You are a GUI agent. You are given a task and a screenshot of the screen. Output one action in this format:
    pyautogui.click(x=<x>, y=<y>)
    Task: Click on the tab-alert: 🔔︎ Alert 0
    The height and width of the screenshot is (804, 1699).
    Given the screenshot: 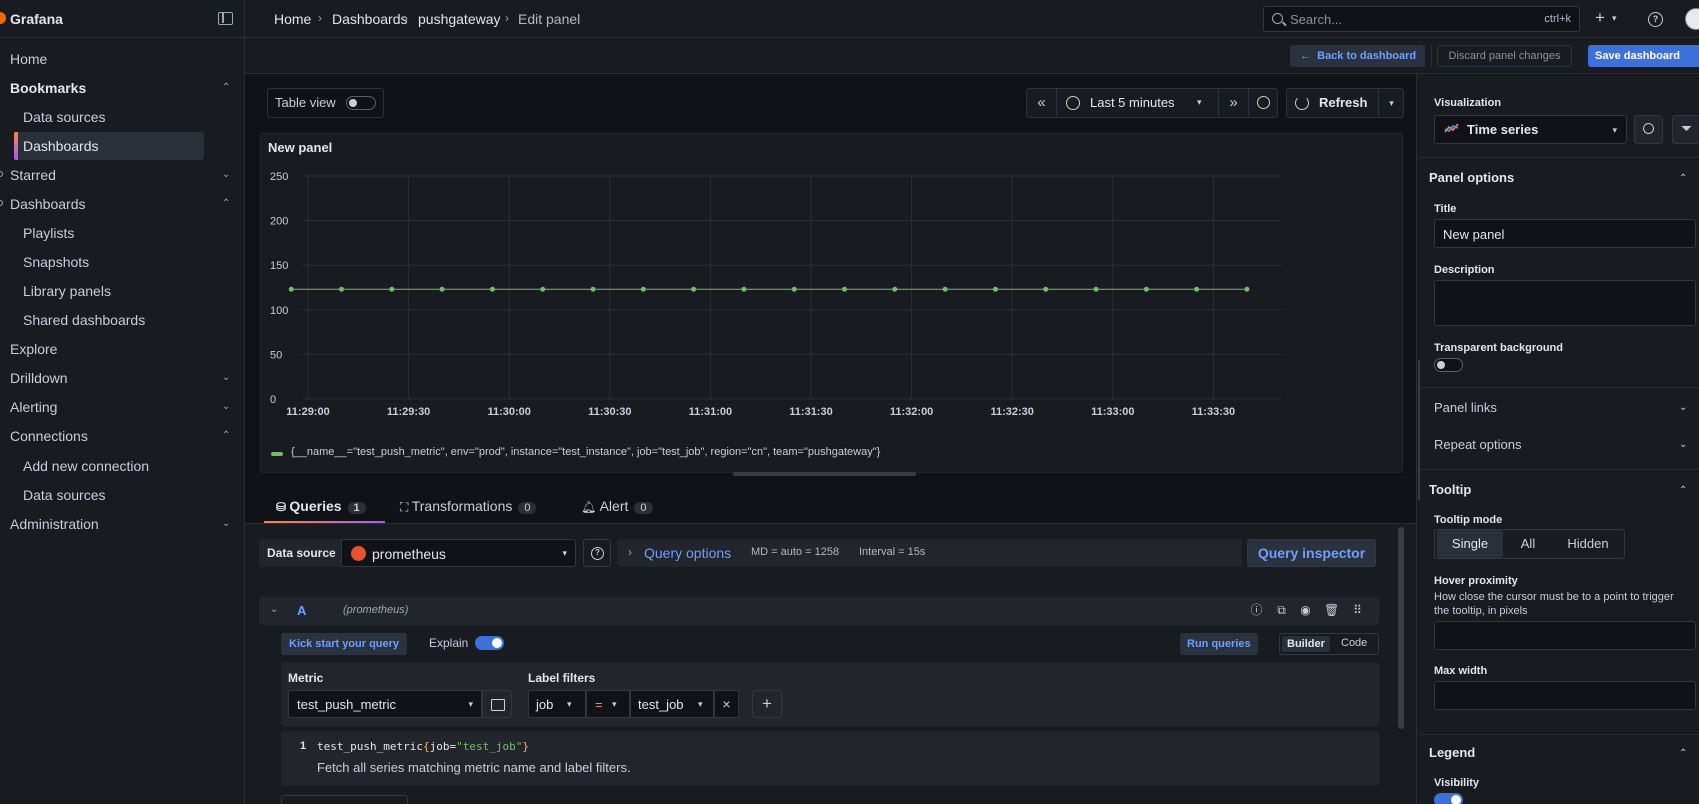 What is the action you would take?
    pyautogui.click(x=617, y=506)
    